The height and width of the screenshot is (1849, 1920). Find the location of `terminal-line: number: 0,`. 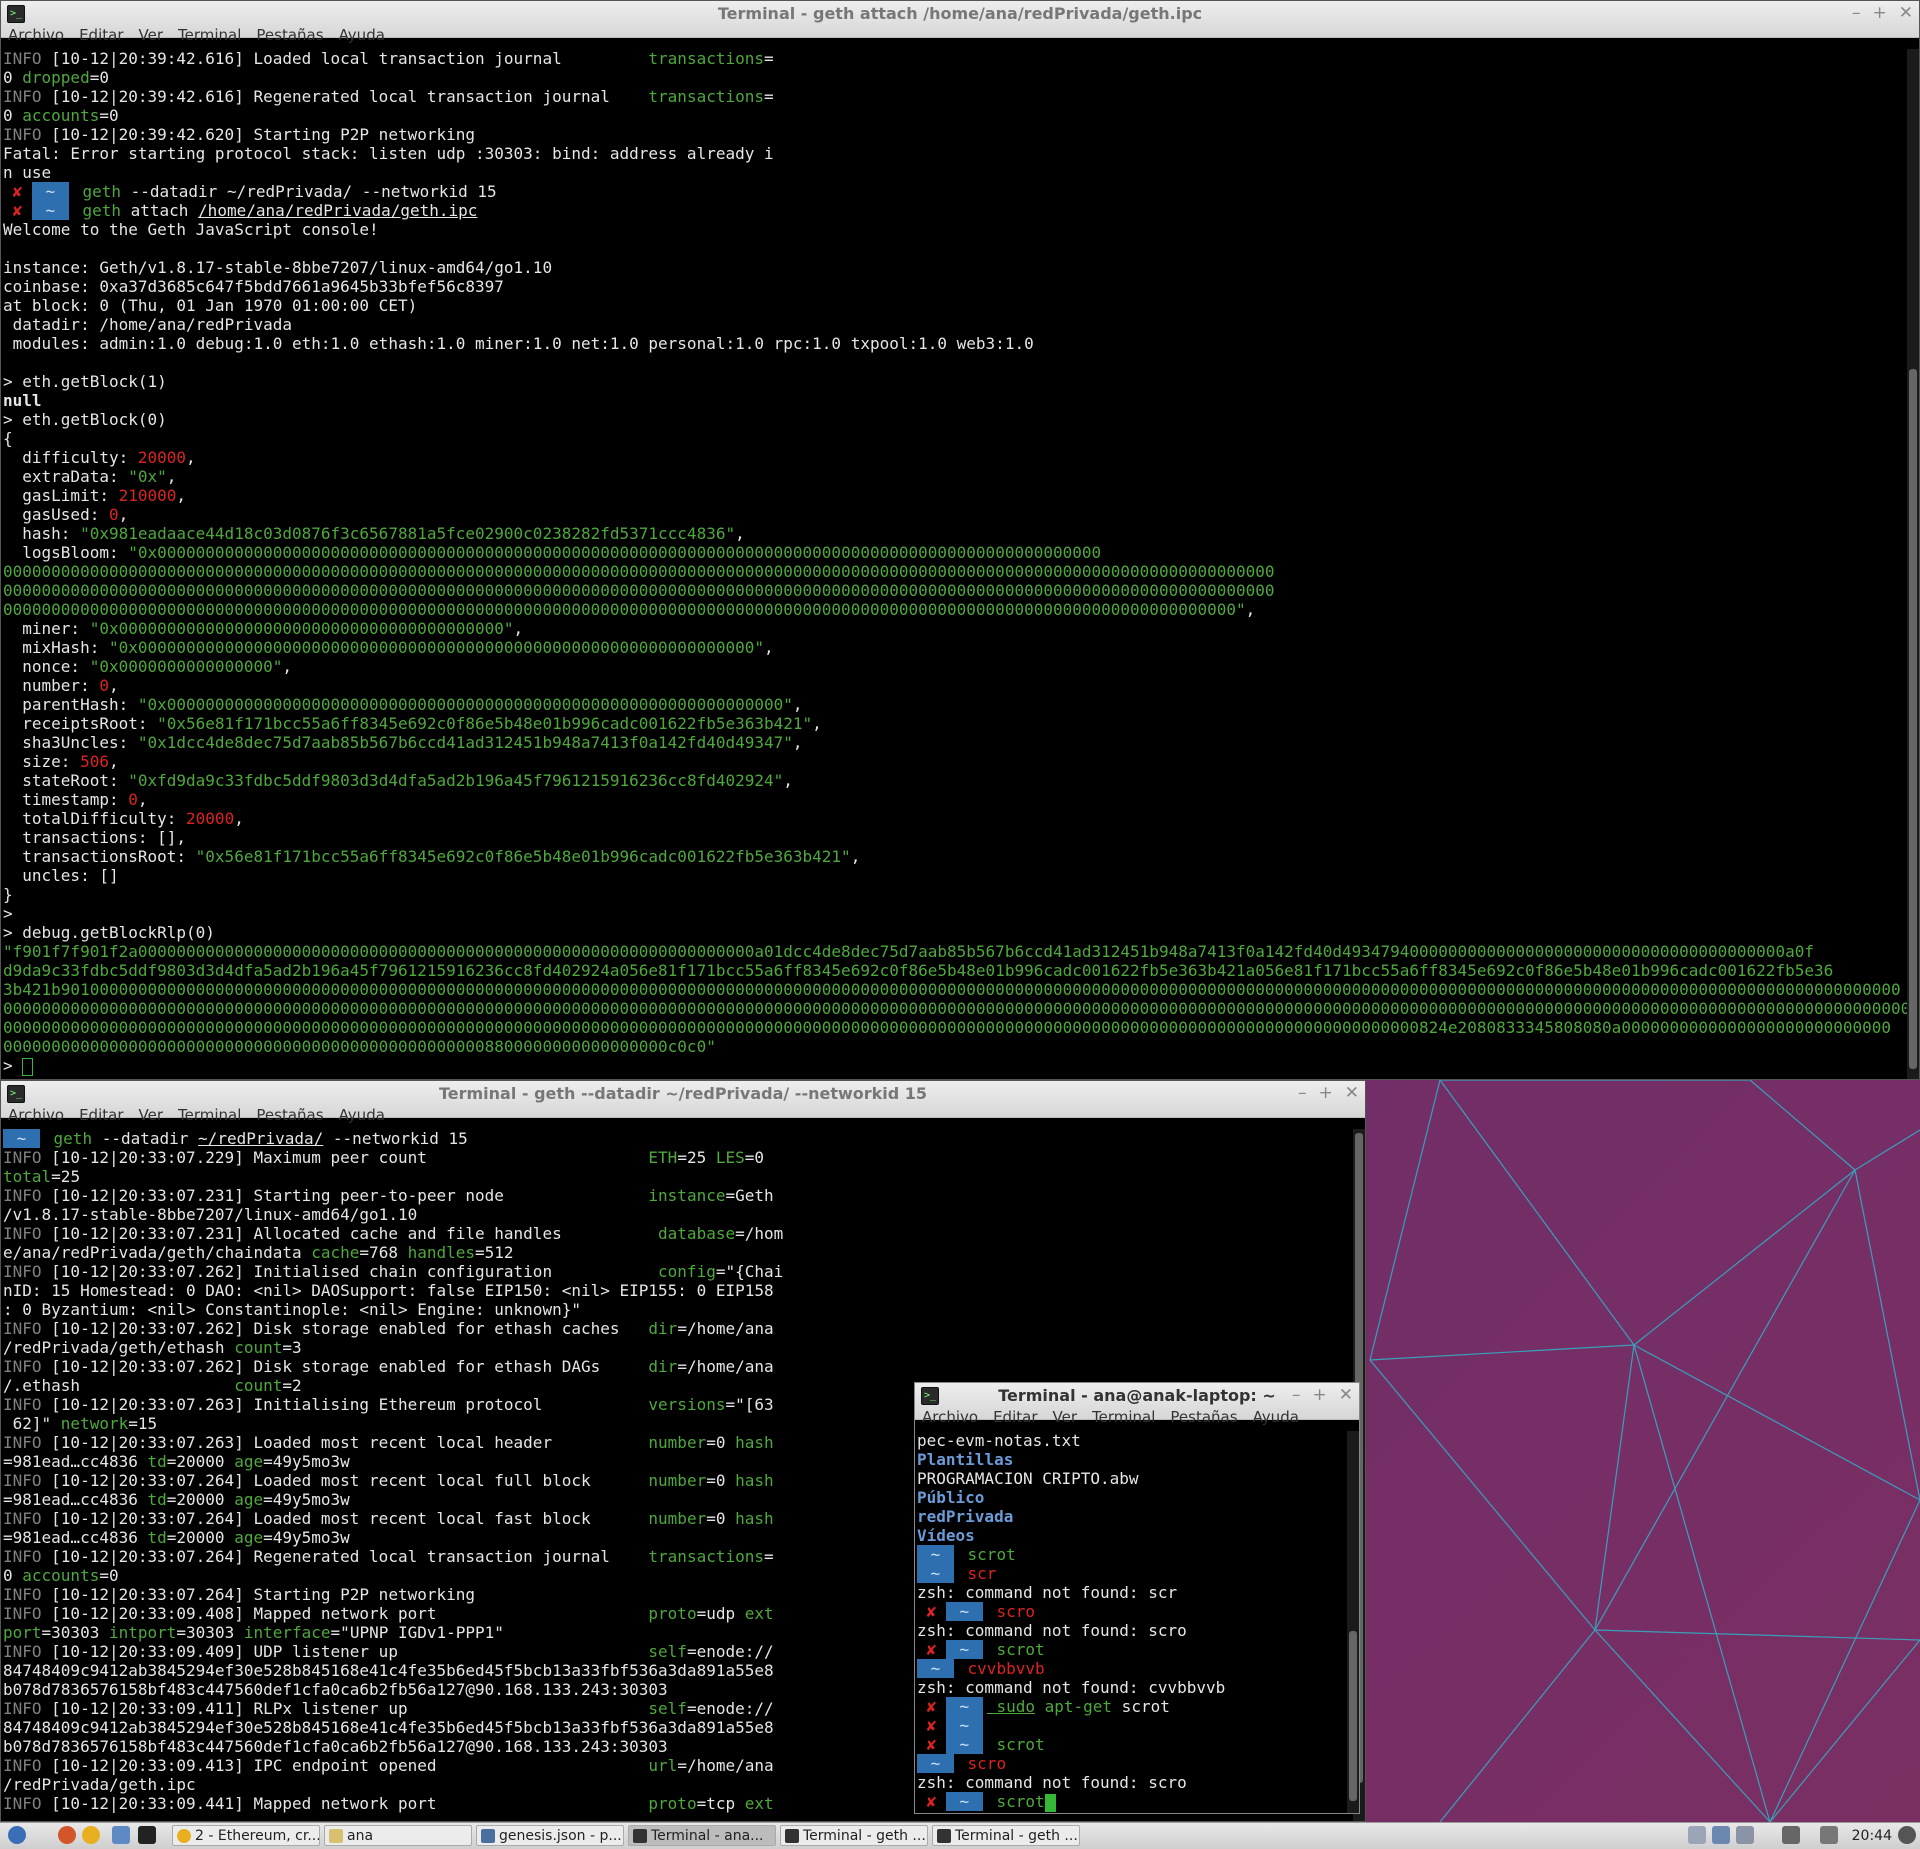

terminal-line: number: 0, is located at coordinates (961, 685).